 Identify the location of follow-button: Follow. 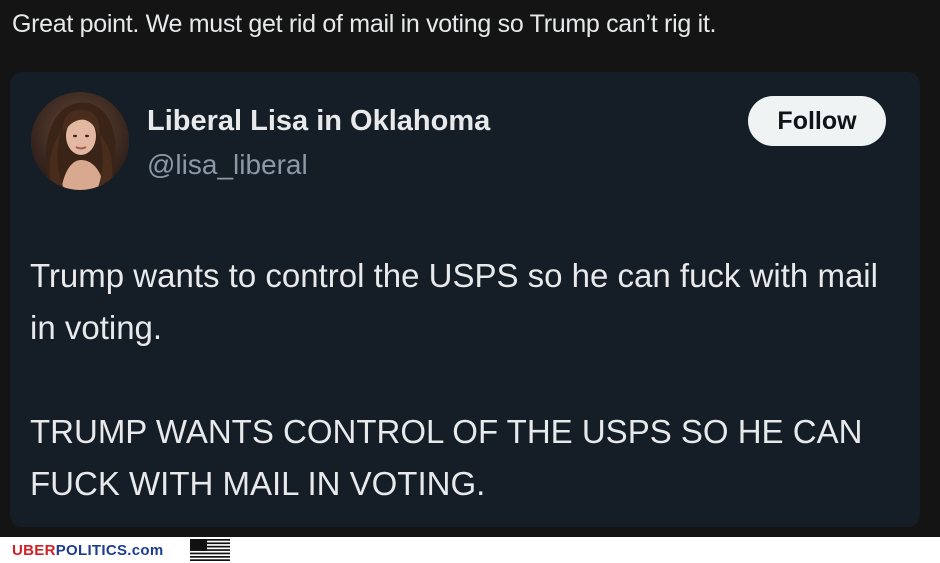
(817, 121).